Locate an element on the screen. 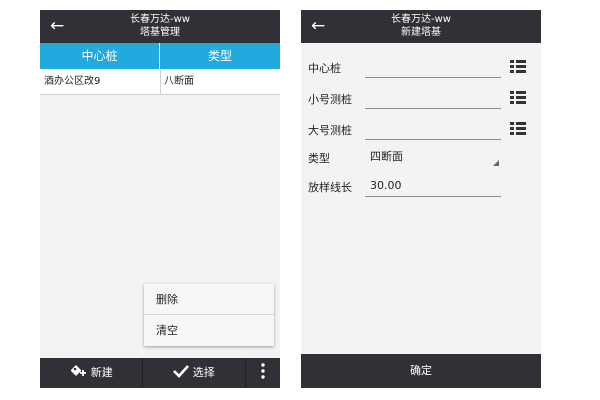  center-stake-label: 中心桩 is located at coordinates (324, 68).